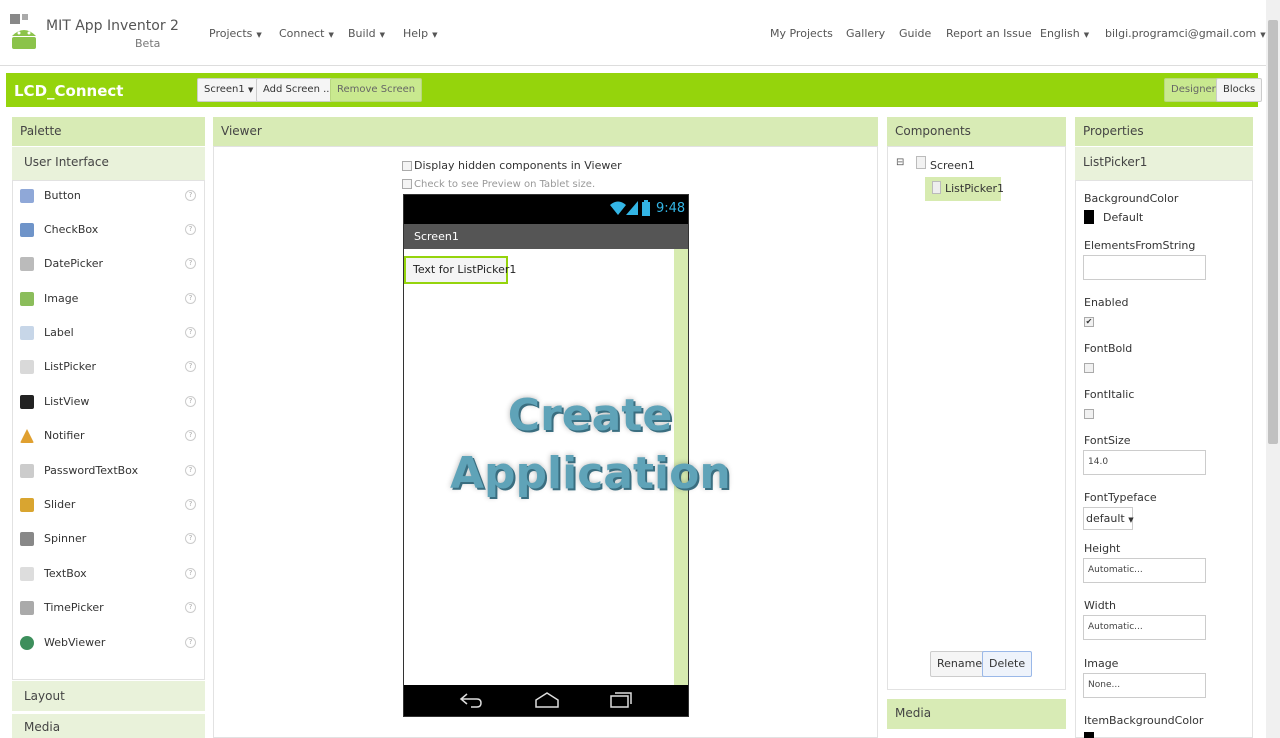  I want to click on show-hidden-option: Display hidden components in Viewer, so click(512, 165).